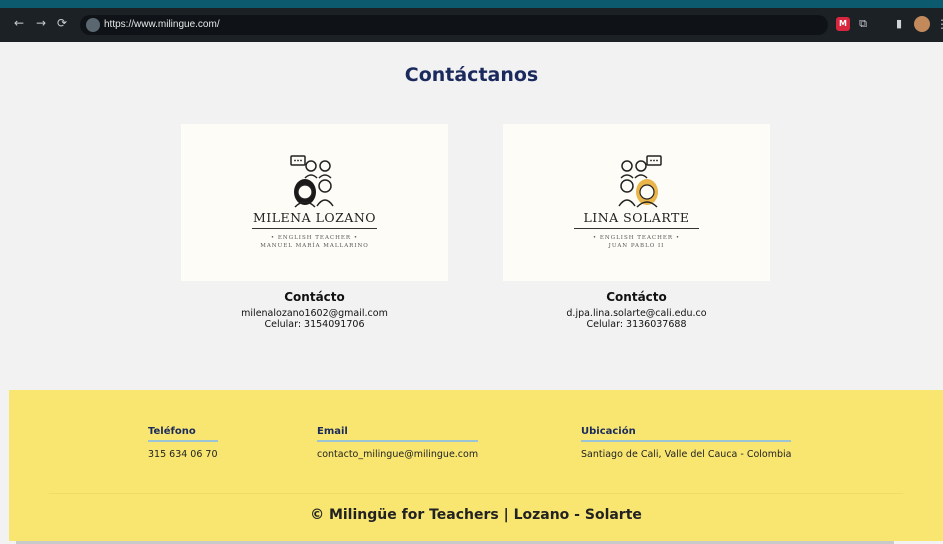 This screenshot has height=544, width=943. Describe the element at coordinates (397, 443) in the screenshot. I see `footer-email: Email contacto_milingue@milingue.com` at that location.